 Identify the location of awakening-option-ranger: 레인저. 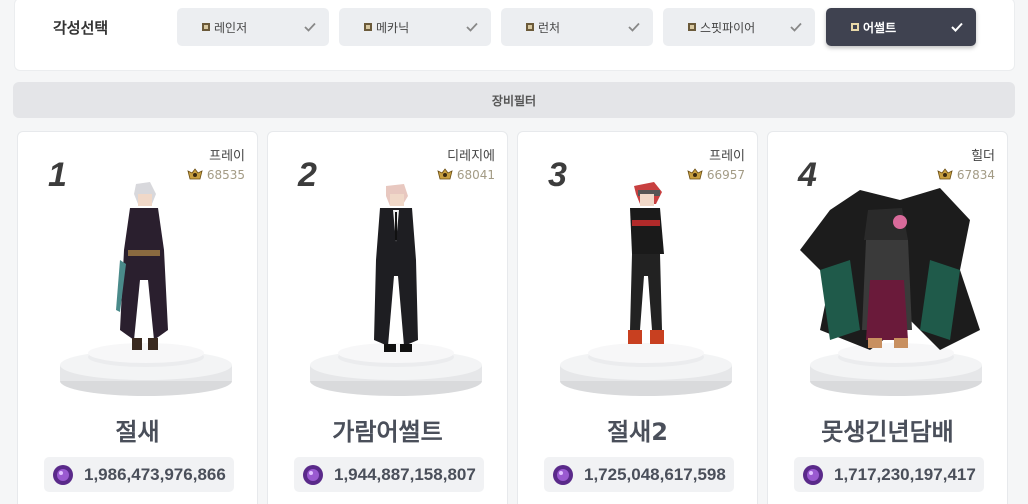
(253, 27).